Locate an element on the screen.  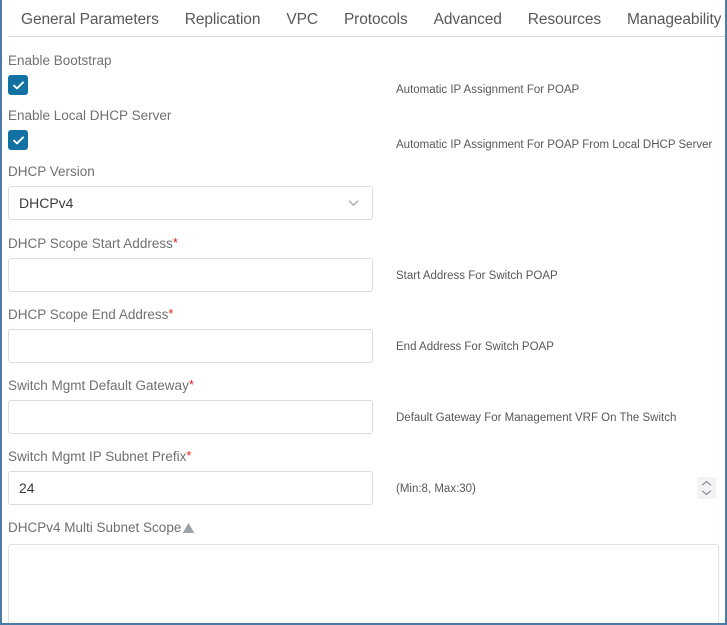
dhcp-scope-end-label-text: DHCP Scope End Address is located at coordinates (88, 314).